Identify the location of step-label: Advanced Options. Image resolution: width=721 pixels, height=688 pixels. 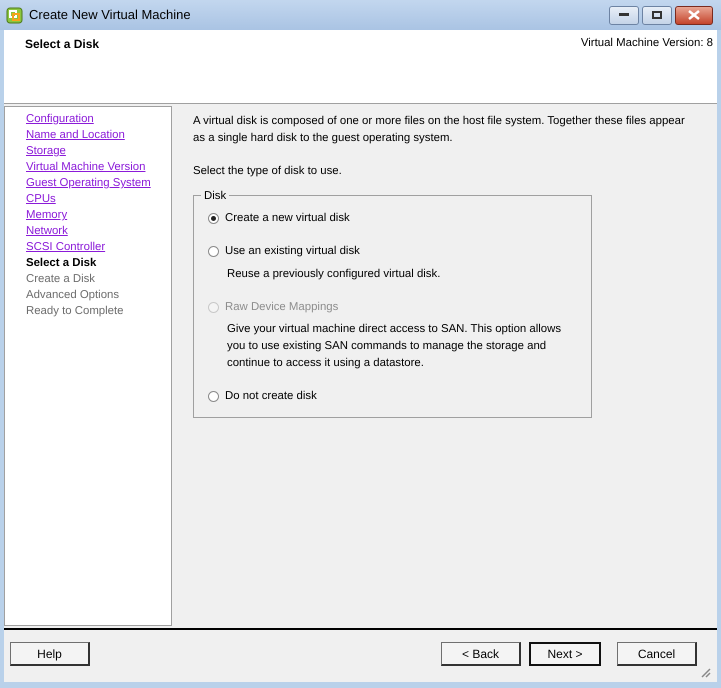
(73, 295).